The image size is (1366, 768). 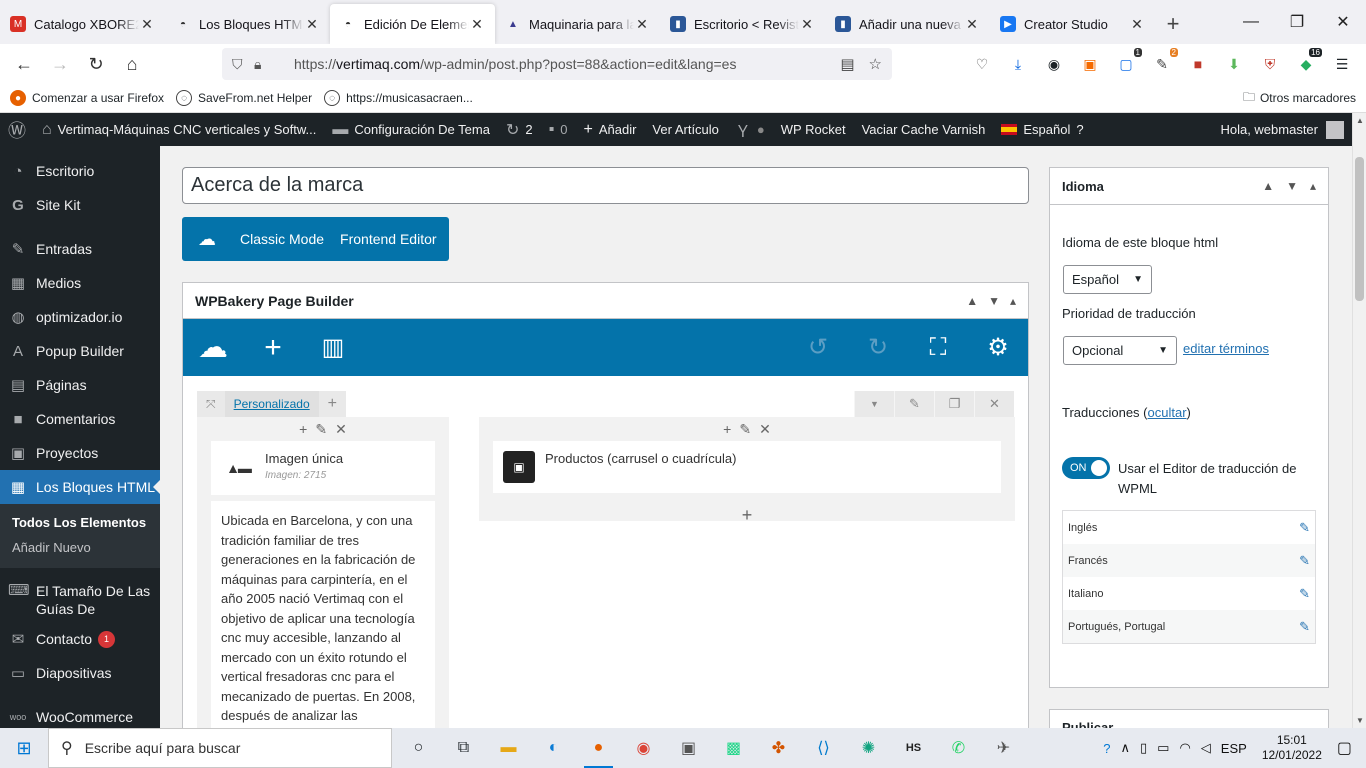 I want to click on extension-icon: ⬇, so click(x=1234, y=64).